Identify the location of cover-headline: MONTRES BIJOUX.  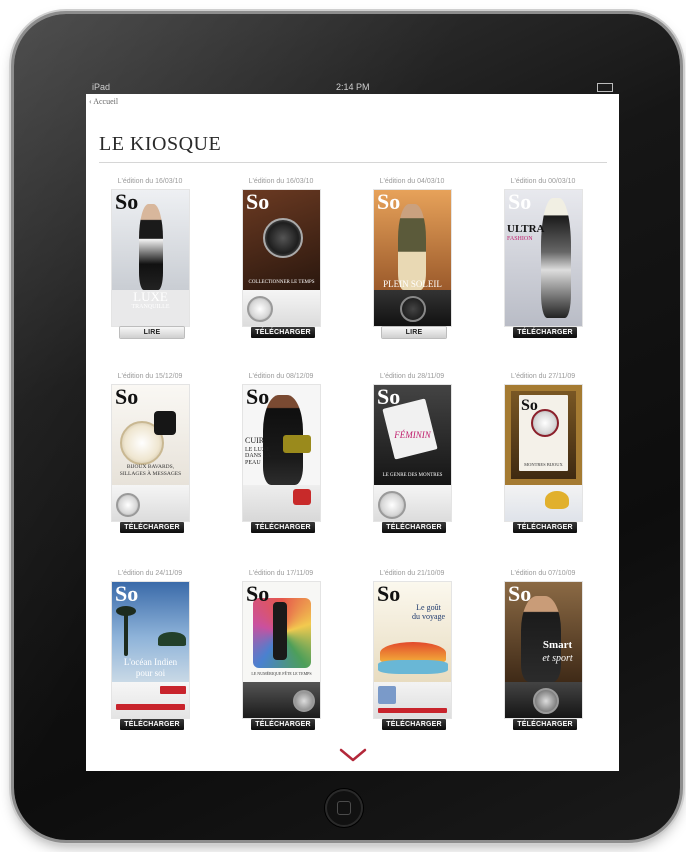
(543, 464).